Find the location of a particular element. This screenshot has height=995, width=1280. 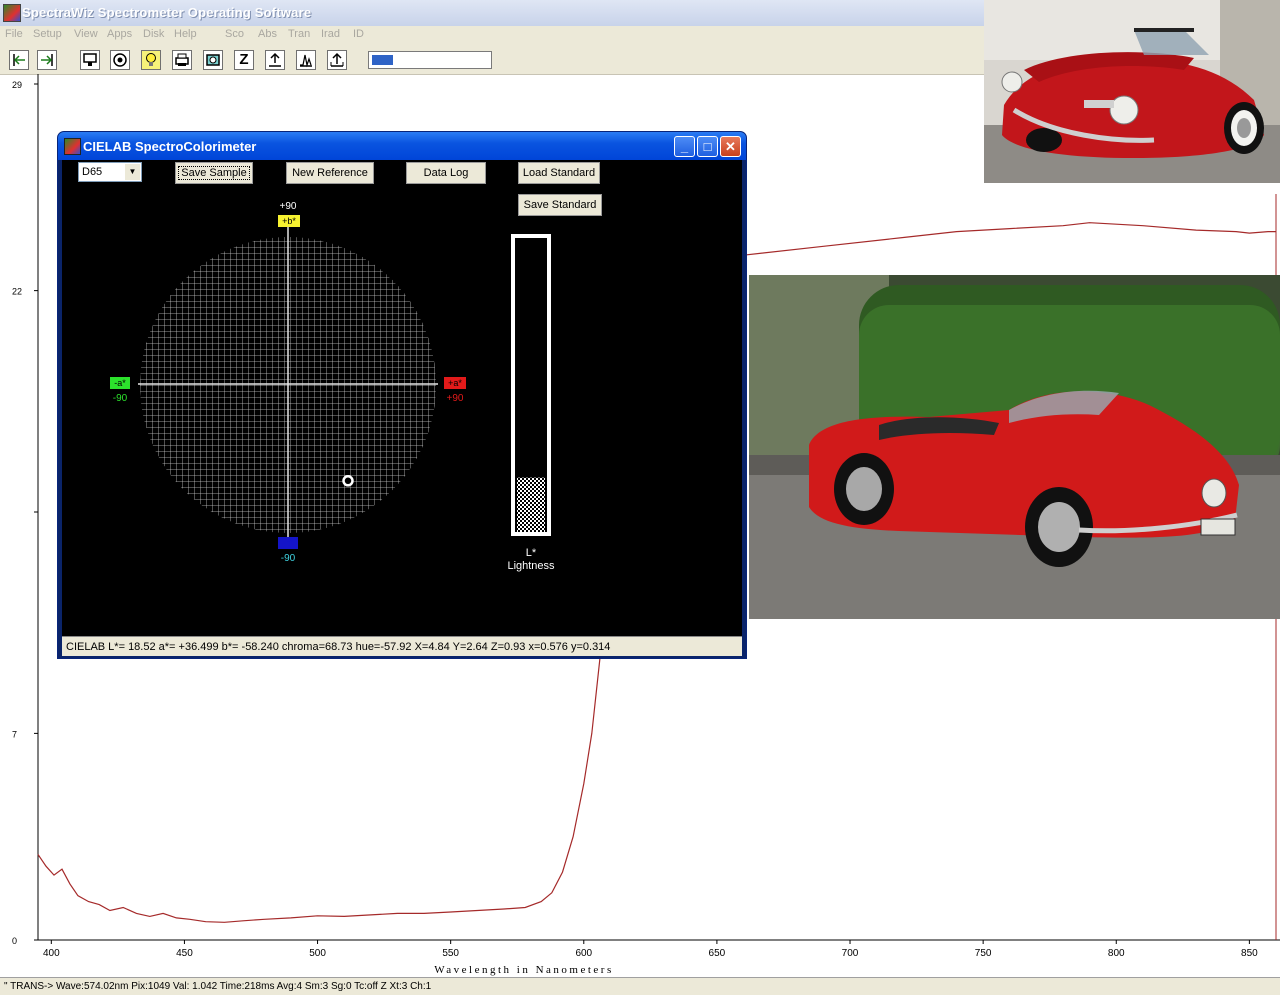

b-plus-tag: +b* is located at coordinates (289, 221).